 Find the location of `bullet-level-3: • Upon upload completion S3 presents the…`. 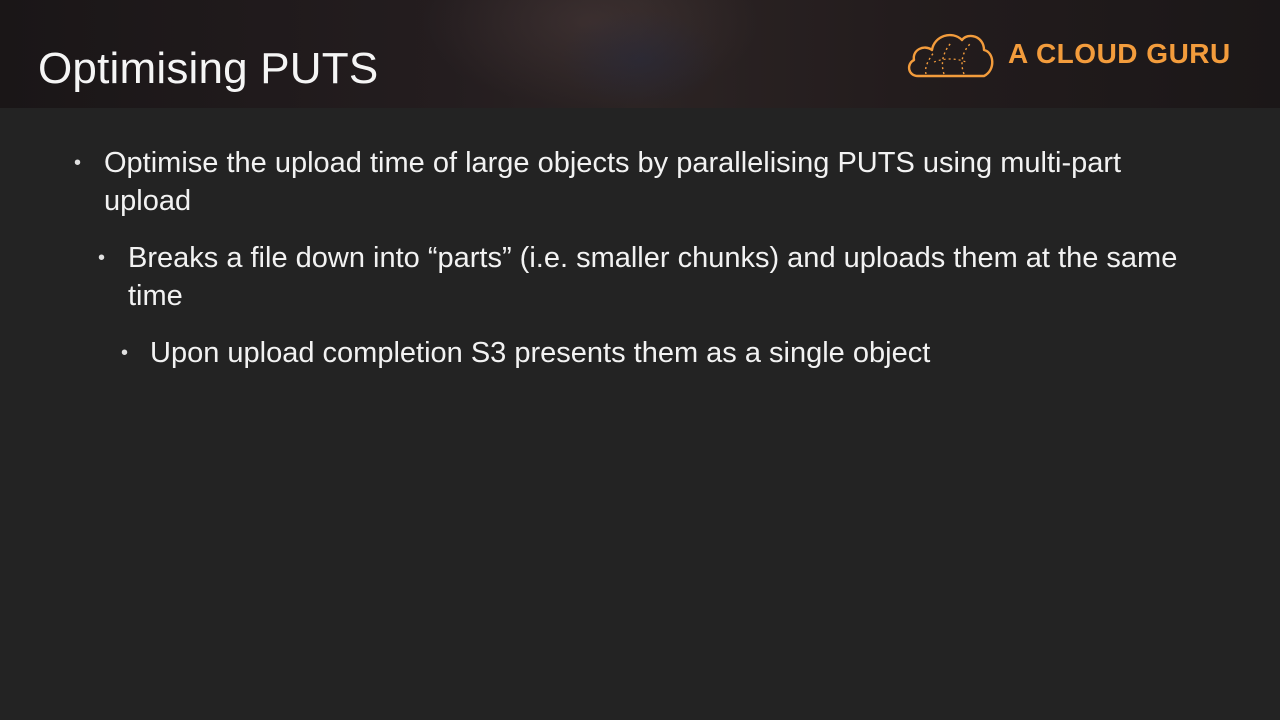

bullet-level-3: • Upon upload completion S3 presents the… is located at coordinates (655, 353).